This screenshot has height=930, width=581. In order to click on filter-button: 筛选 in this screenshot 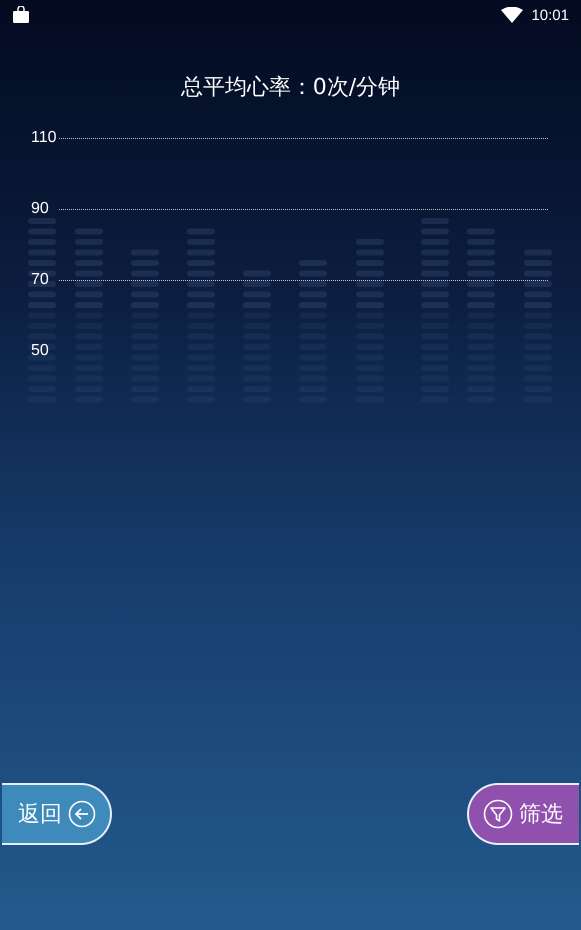, I will do `click(523, 814)`.